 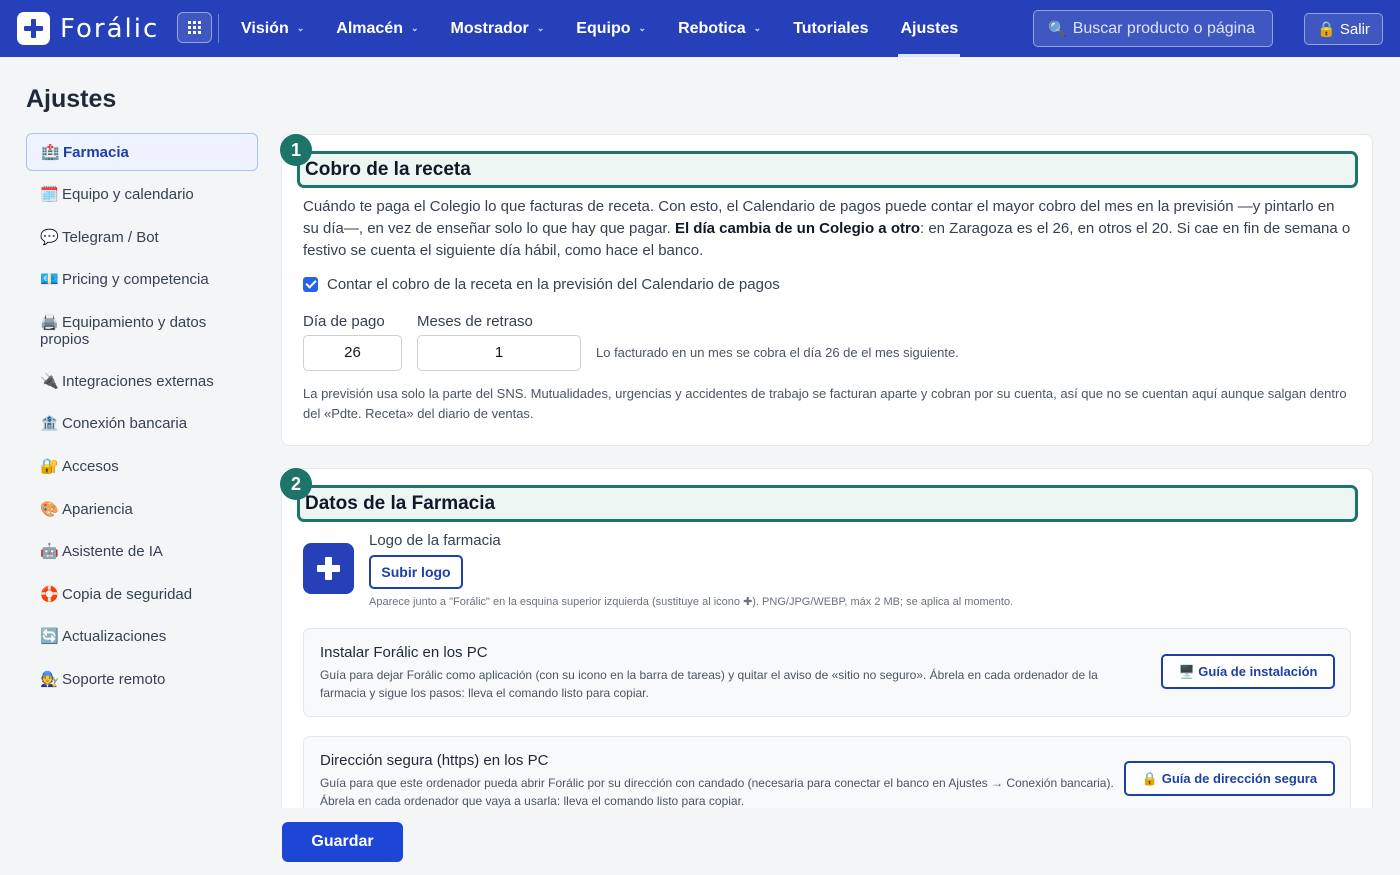 What do you see at coordinates (110, 28) in the screenshot?
I see `brand-name: Forálic` at bounding box center [110, 28].